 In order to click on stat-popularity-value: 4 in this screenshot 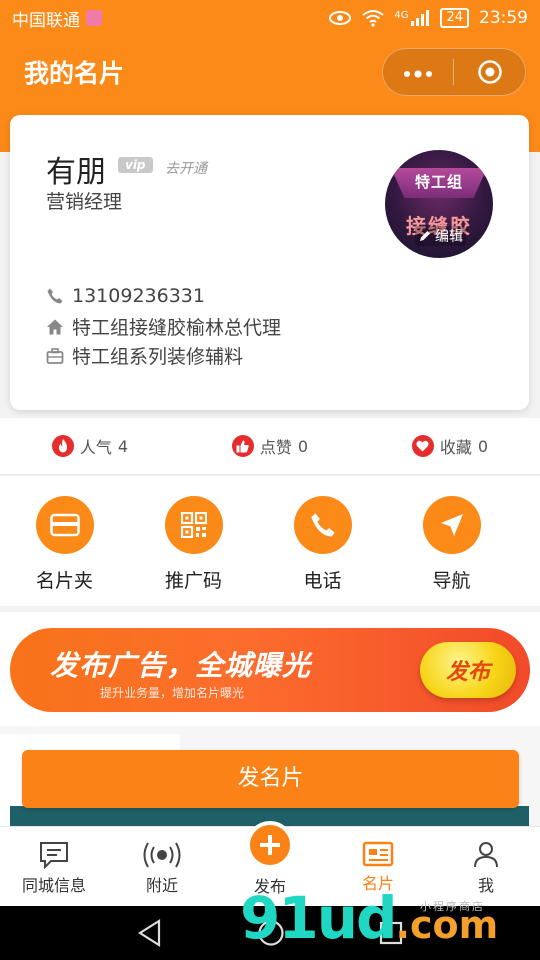, I will do `click(123, 446)`.